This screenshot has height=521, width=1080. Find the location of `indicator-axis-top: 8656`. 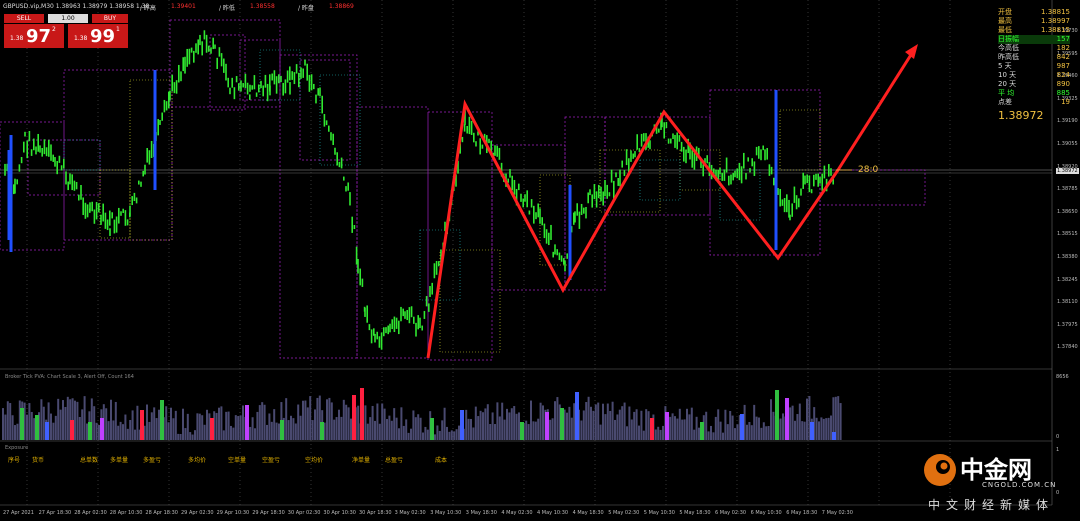

indicator-axis-top: 8656 is located at coordinates (1062, 377).